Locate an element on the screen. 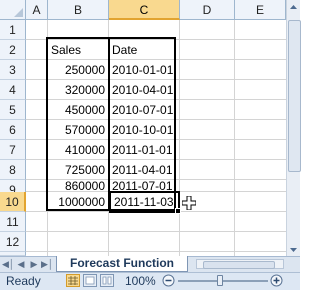 The height and width of the screenshot is (290, 320). zoom-out-icon is located at coordinates (168, 280).